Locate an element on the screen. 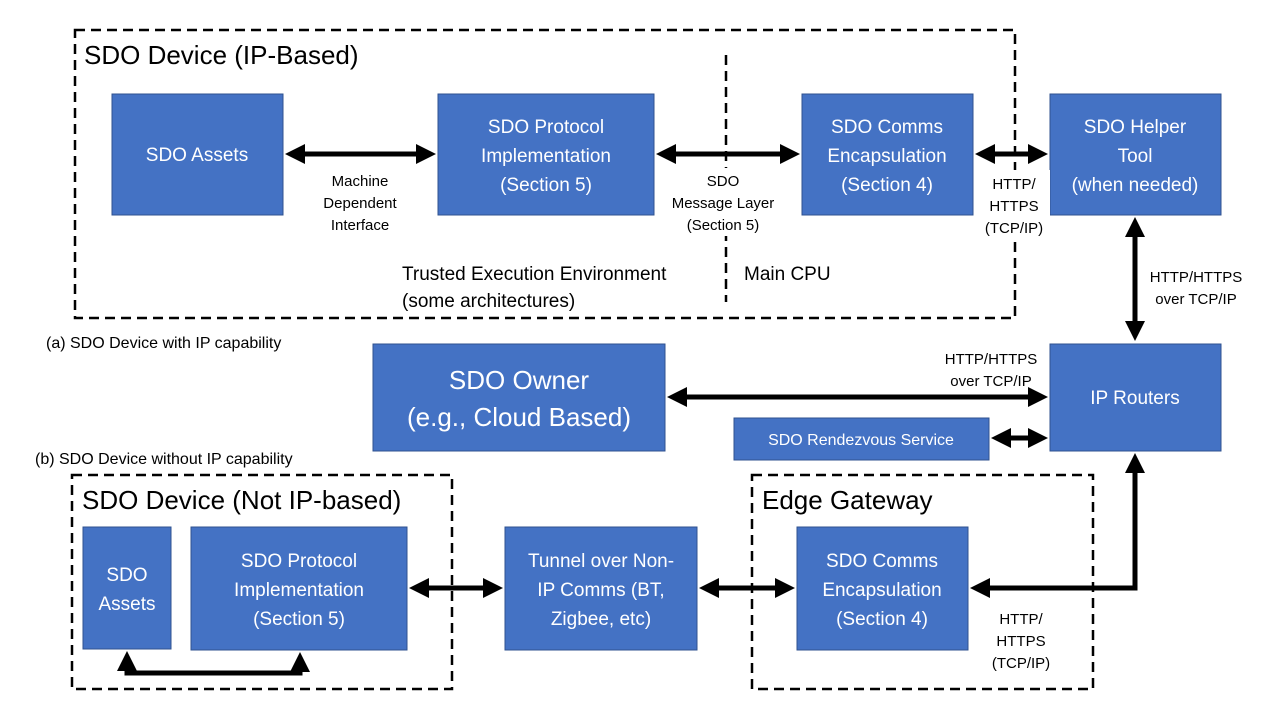 Image resolution: width=1280 pixels, height=720 pixels. gateway-comms-box: SDO Comms Encapsulation (Section 4) is located at coordinates (882, 588).